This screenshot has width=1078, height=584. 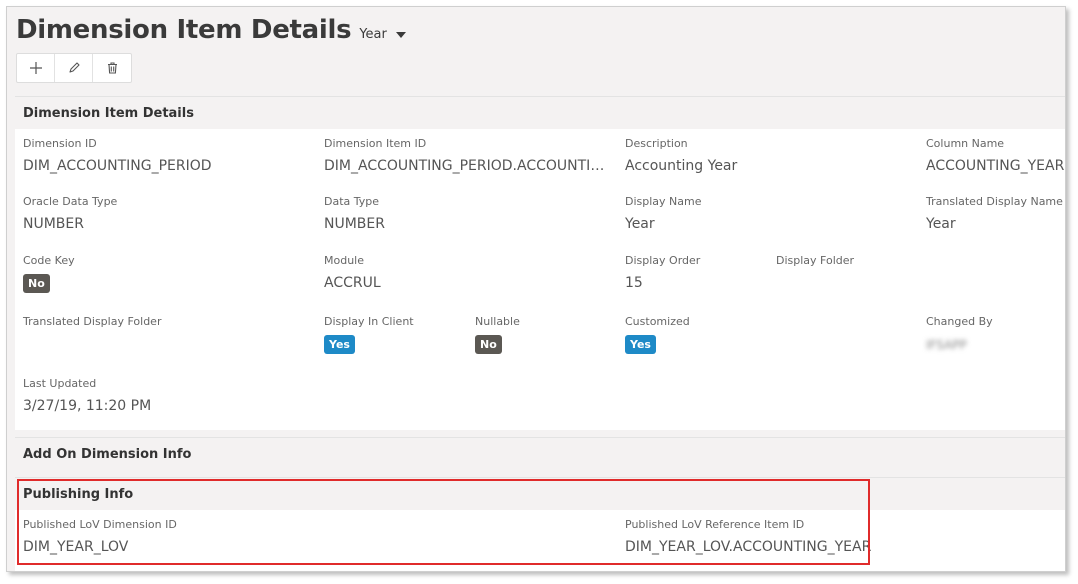 What do you see at coordinates (657, 321) in the screenshot?
I see `field-label: Customized` at bounding box center [657, 321].